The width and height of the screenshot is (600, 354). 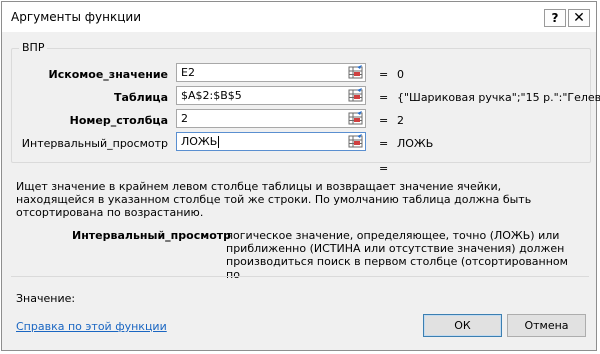 What do you see at coordinates (46, 298) in the screenshot?
I see `value-label: Значение:` at bounding box center [46, 298].